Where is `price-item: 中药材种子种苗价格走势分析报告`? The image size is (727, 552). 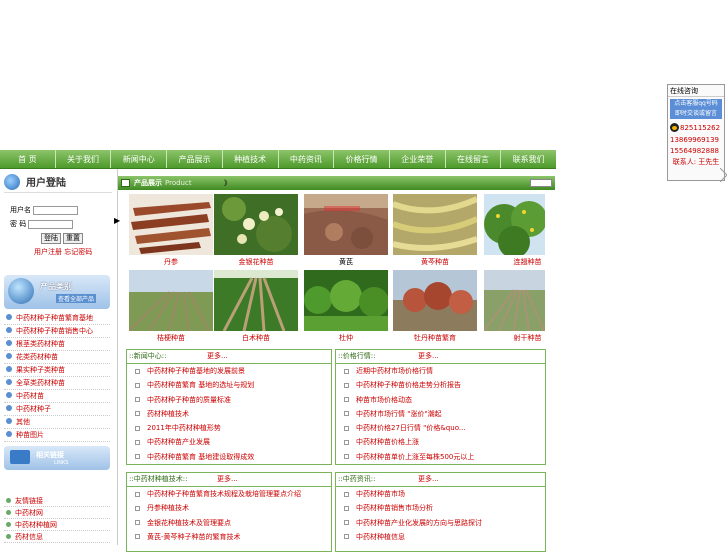
price-item: 中药材种子种苗价格走势分析报告 is located at coordinates (444, 385).